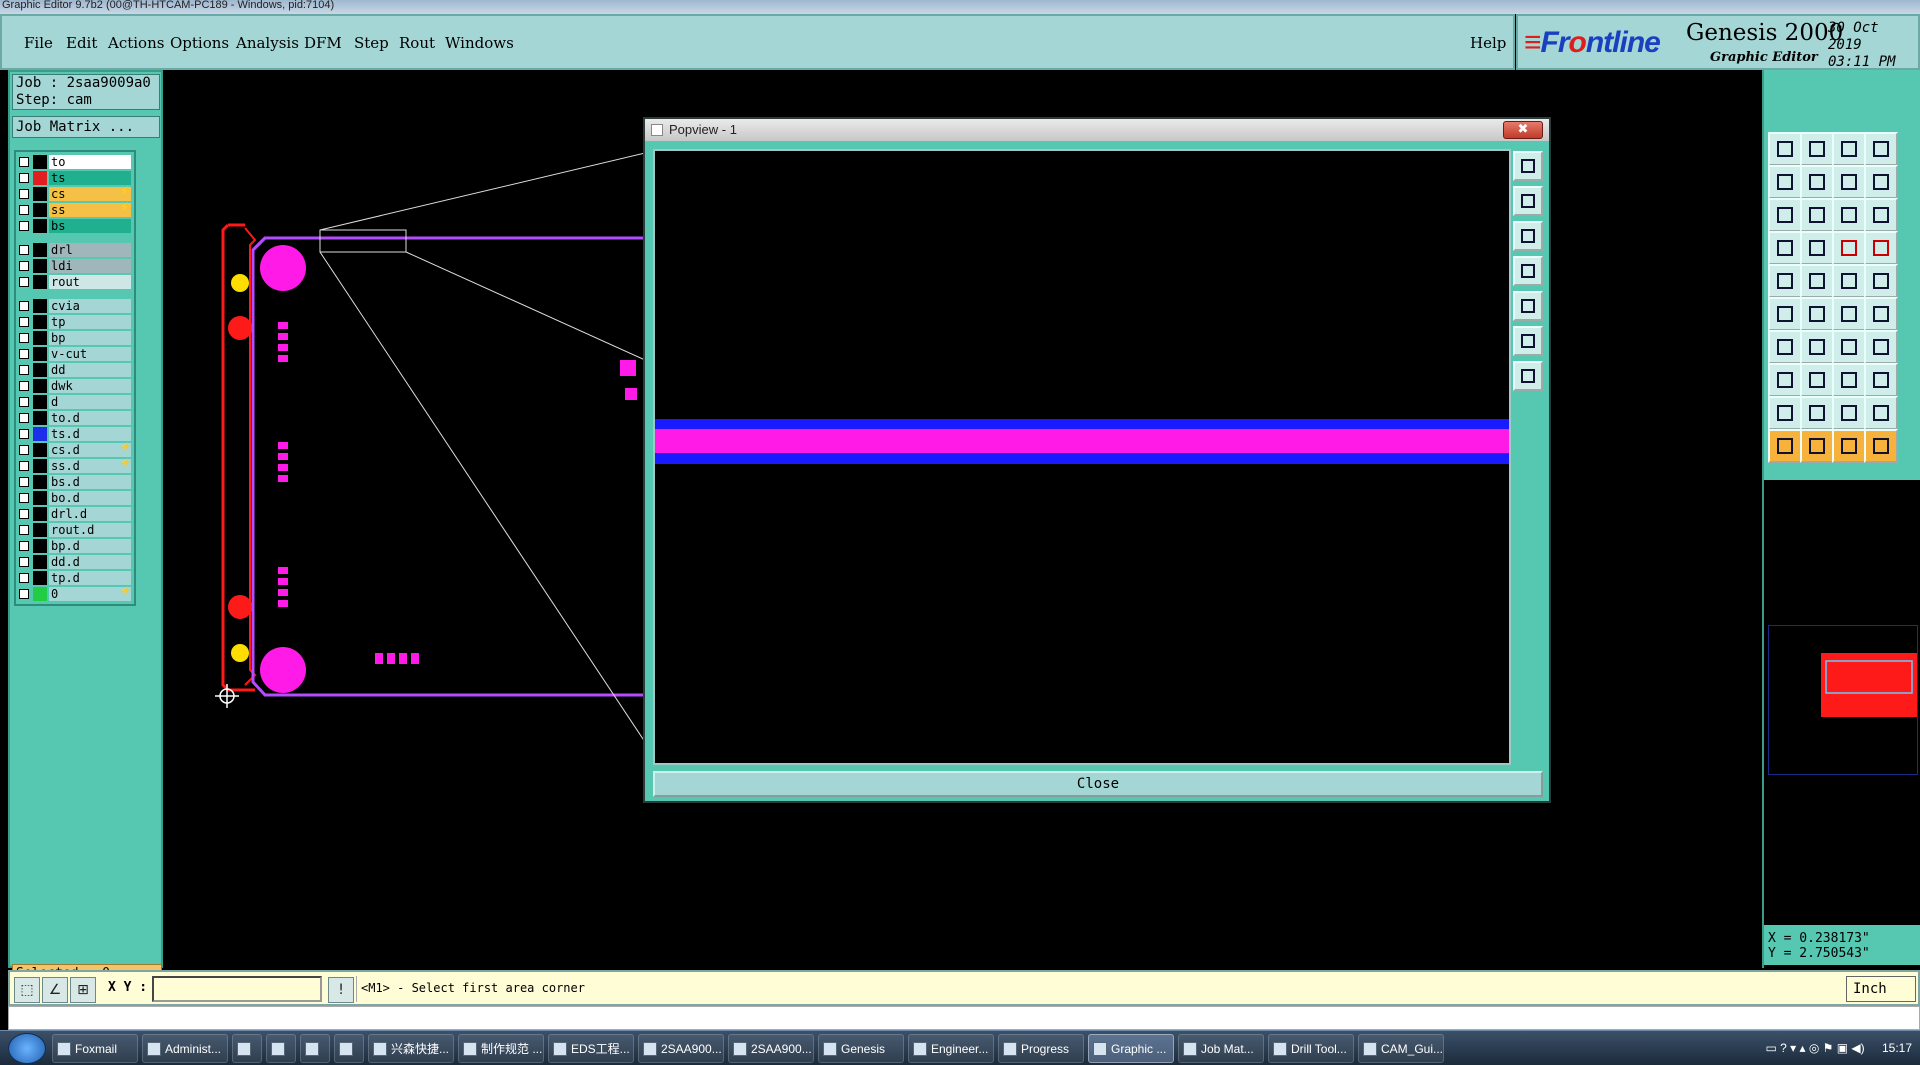 The image size is (1920, 1065). I want to click on cursor-icon, so click(1849, 446).